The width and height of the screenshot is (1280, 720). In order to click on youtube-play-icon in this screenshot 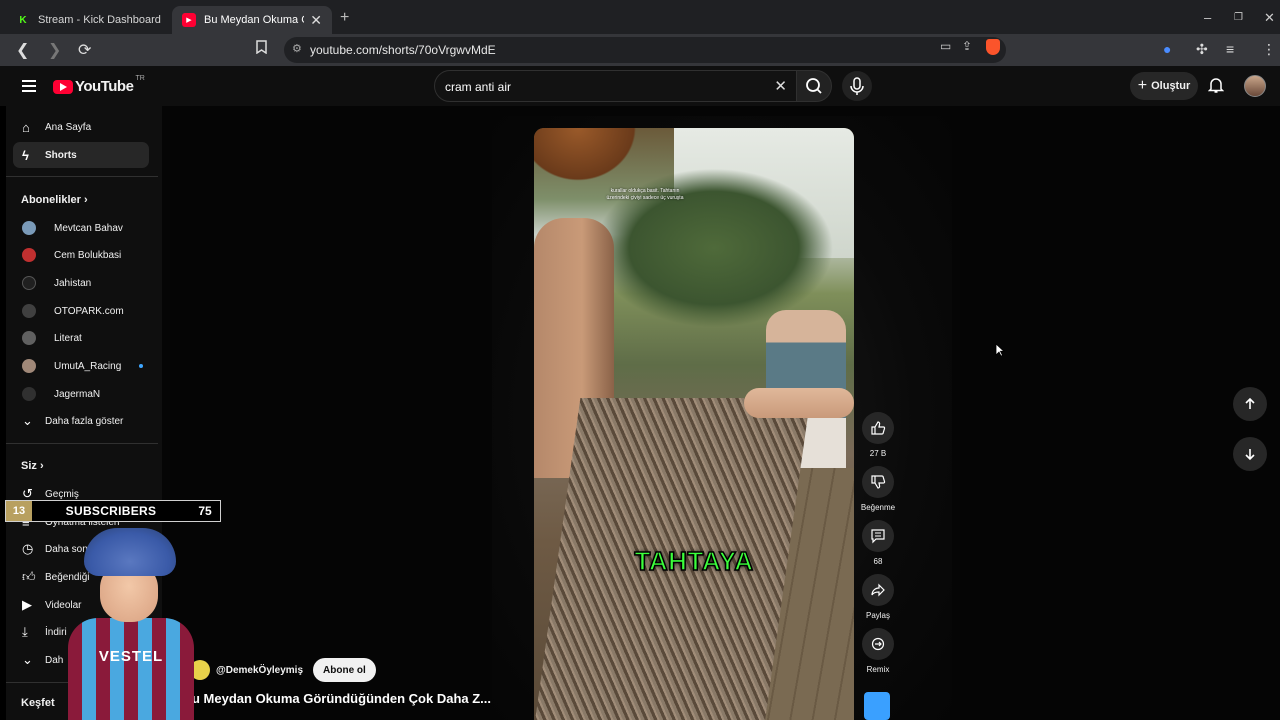, I will do `click(63, 86)`.